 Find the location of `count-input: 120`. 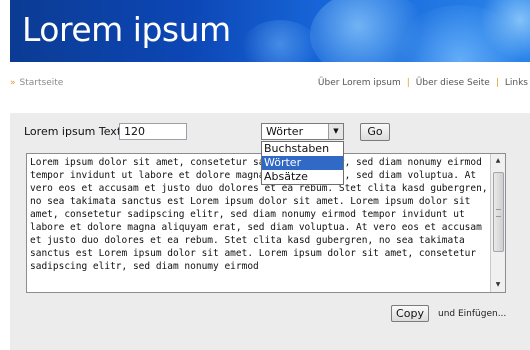

count-input: 120 is located at coordinates (153, 131).